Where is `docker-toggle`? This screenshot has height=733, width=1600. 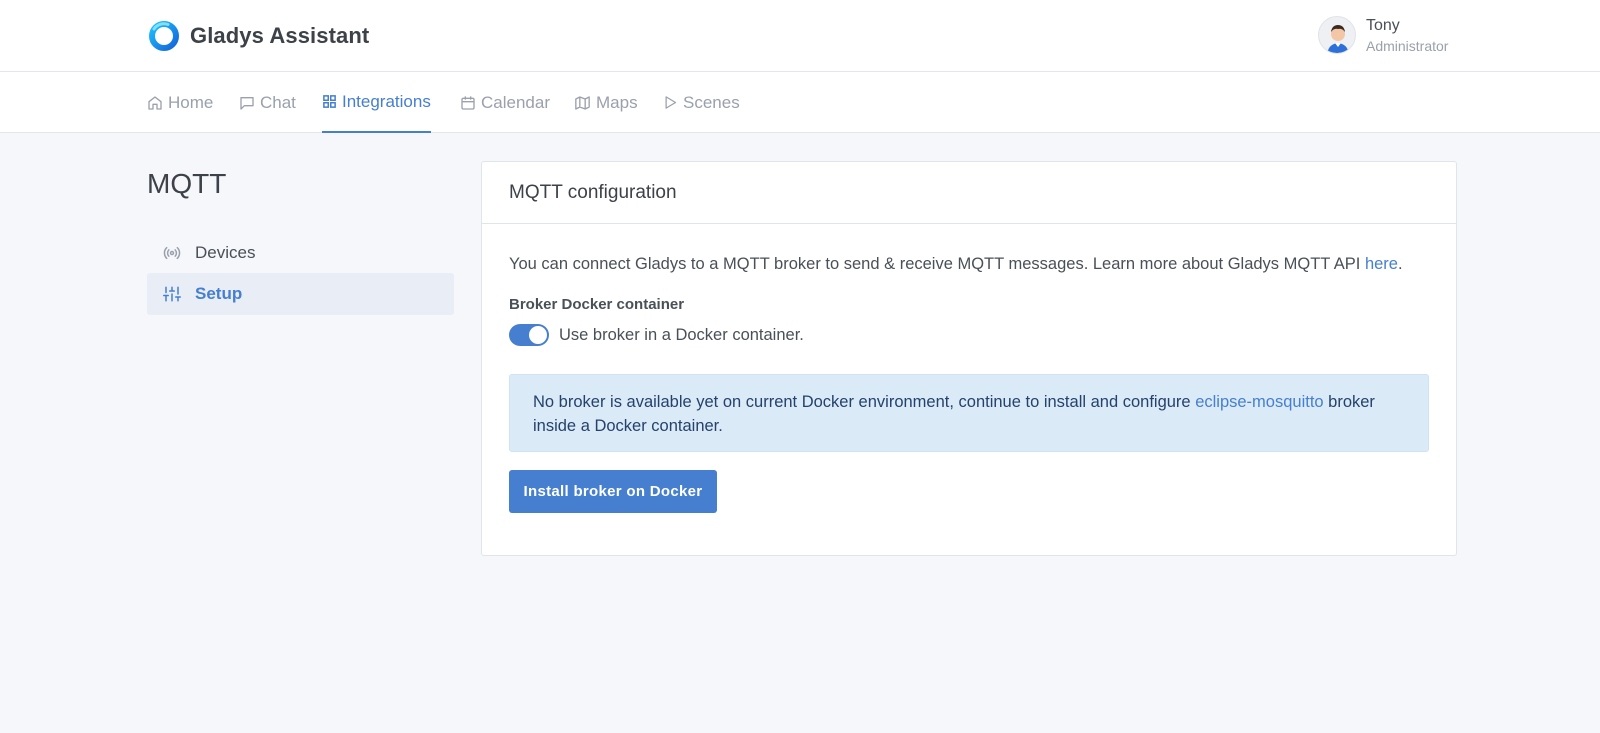
docker-toggle is located at coordinates (529, 335).